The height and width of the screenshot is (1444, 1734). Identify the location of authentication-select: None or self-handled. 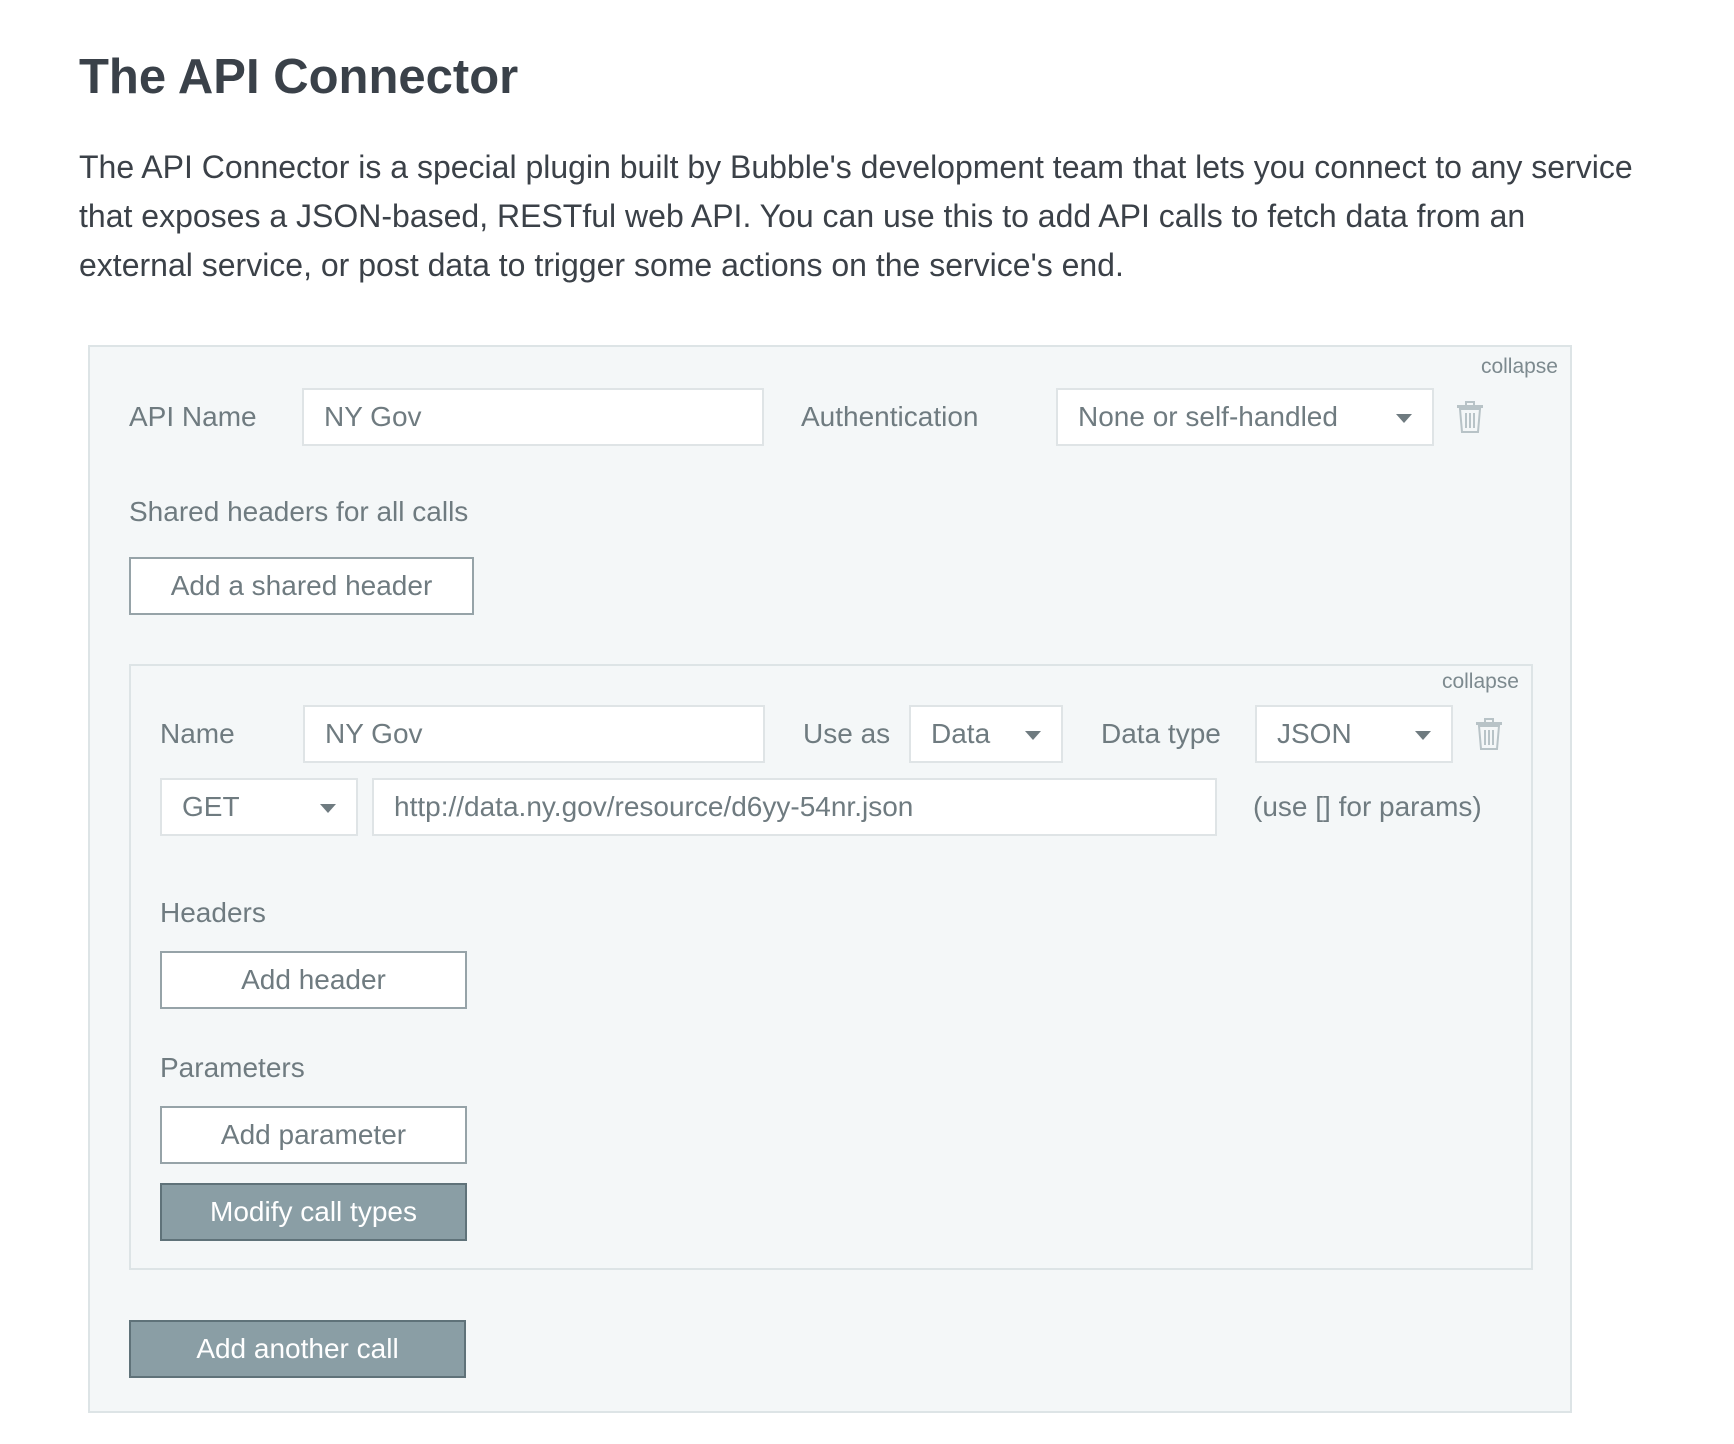
(1245, 417).